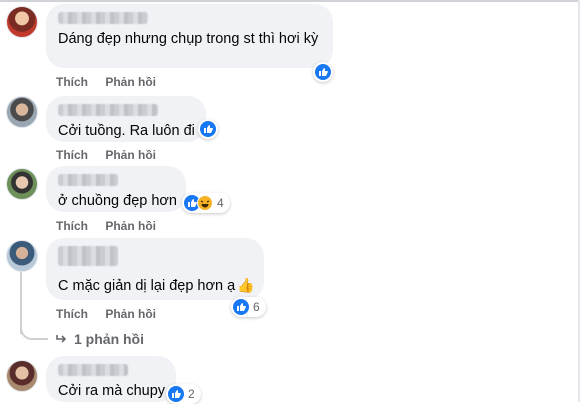  What do you see at coordinates (155, 269) in the screenshot?
I see `comment-bubble: C mặc giản dị lại đẹp hơn ạ 👍` at bounding box center [155, 269].